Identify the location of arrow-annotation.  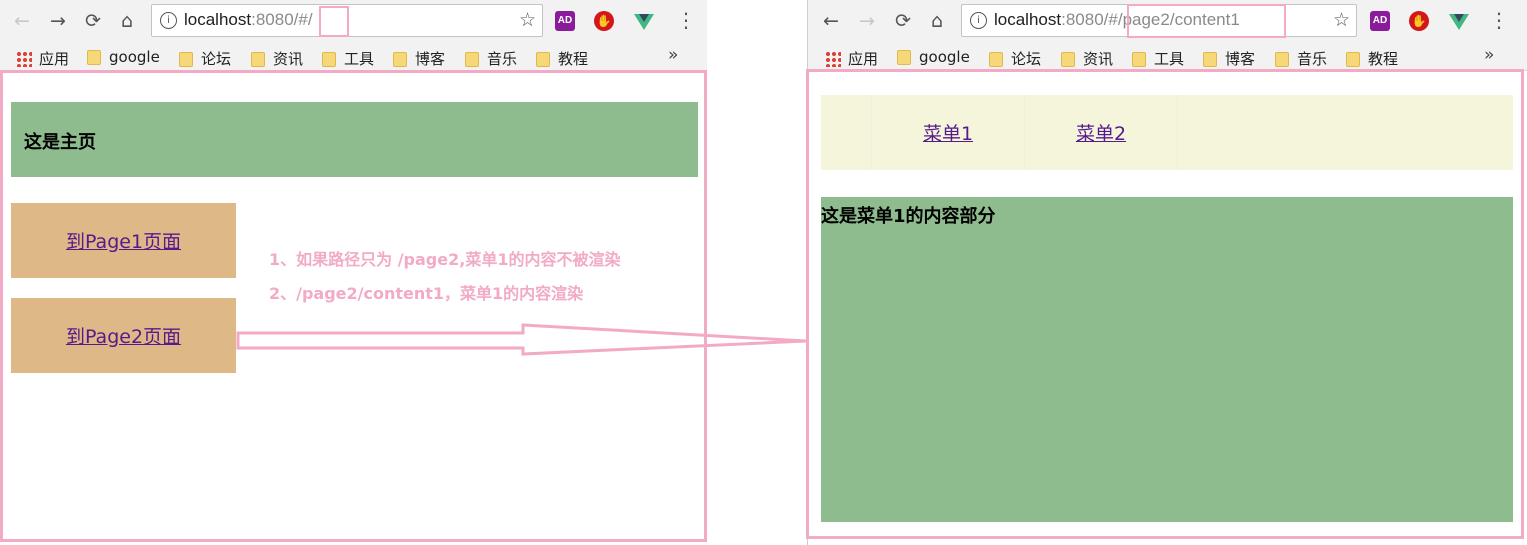
(521, 339).